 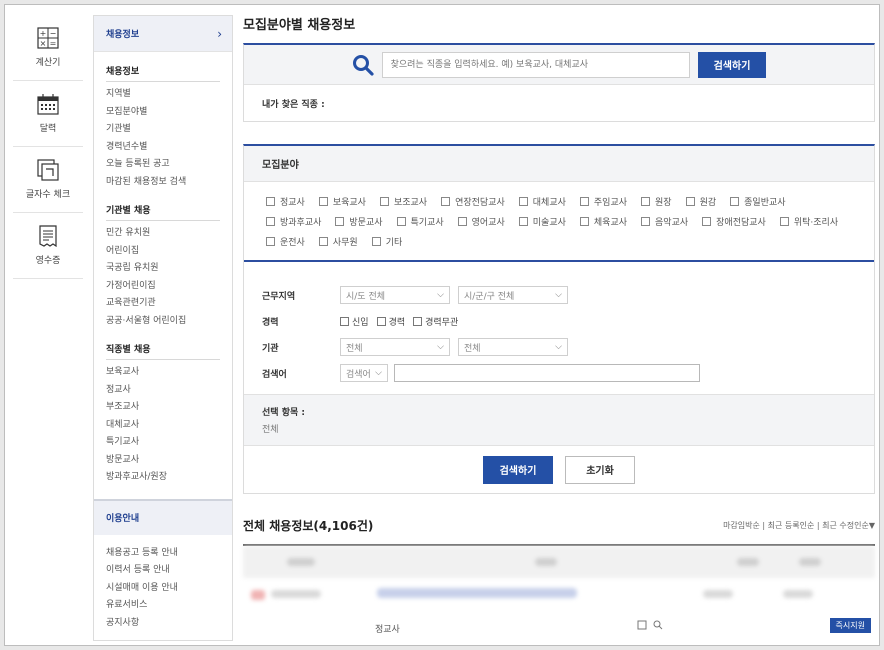 I want to click on tool-receipt: 영수증, so click(x=48, y=246).